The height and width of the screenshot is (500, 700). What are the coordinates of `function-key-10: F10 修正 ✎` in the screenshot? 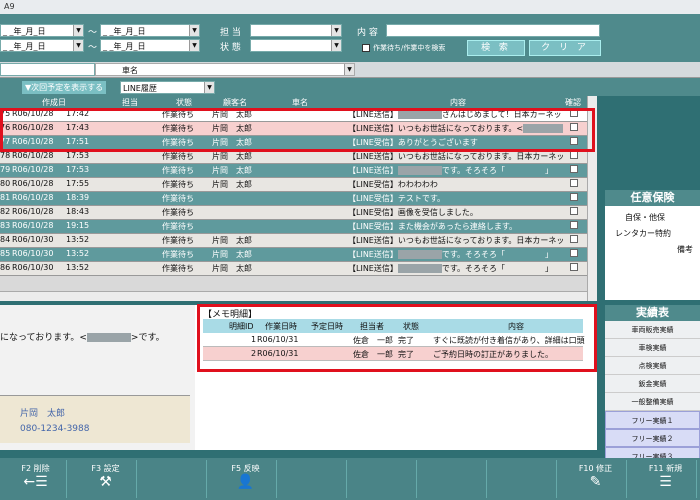 It's located at (596, 479).